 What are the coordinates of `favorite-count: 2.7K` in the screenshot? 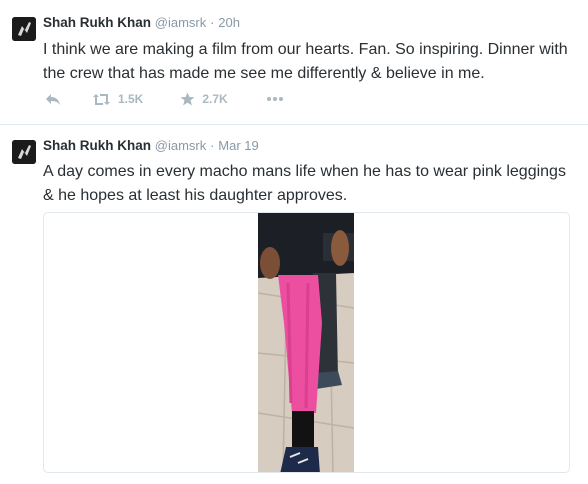 It's located at (215, 99).